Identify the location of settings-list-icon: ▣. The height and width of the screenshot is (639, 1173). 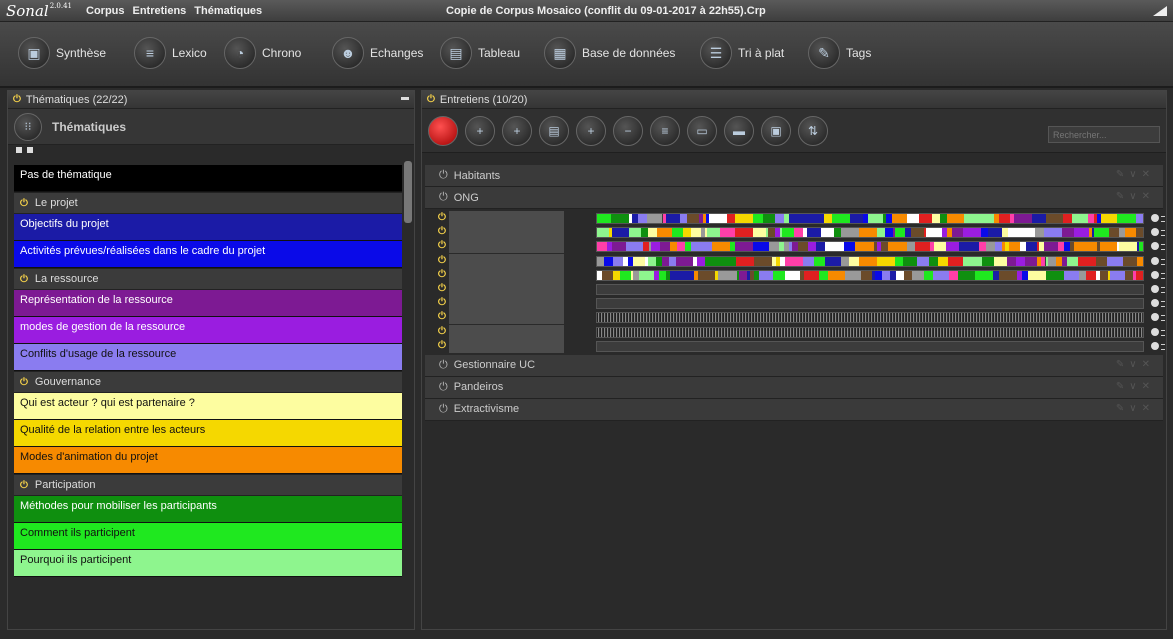
(776, 130).